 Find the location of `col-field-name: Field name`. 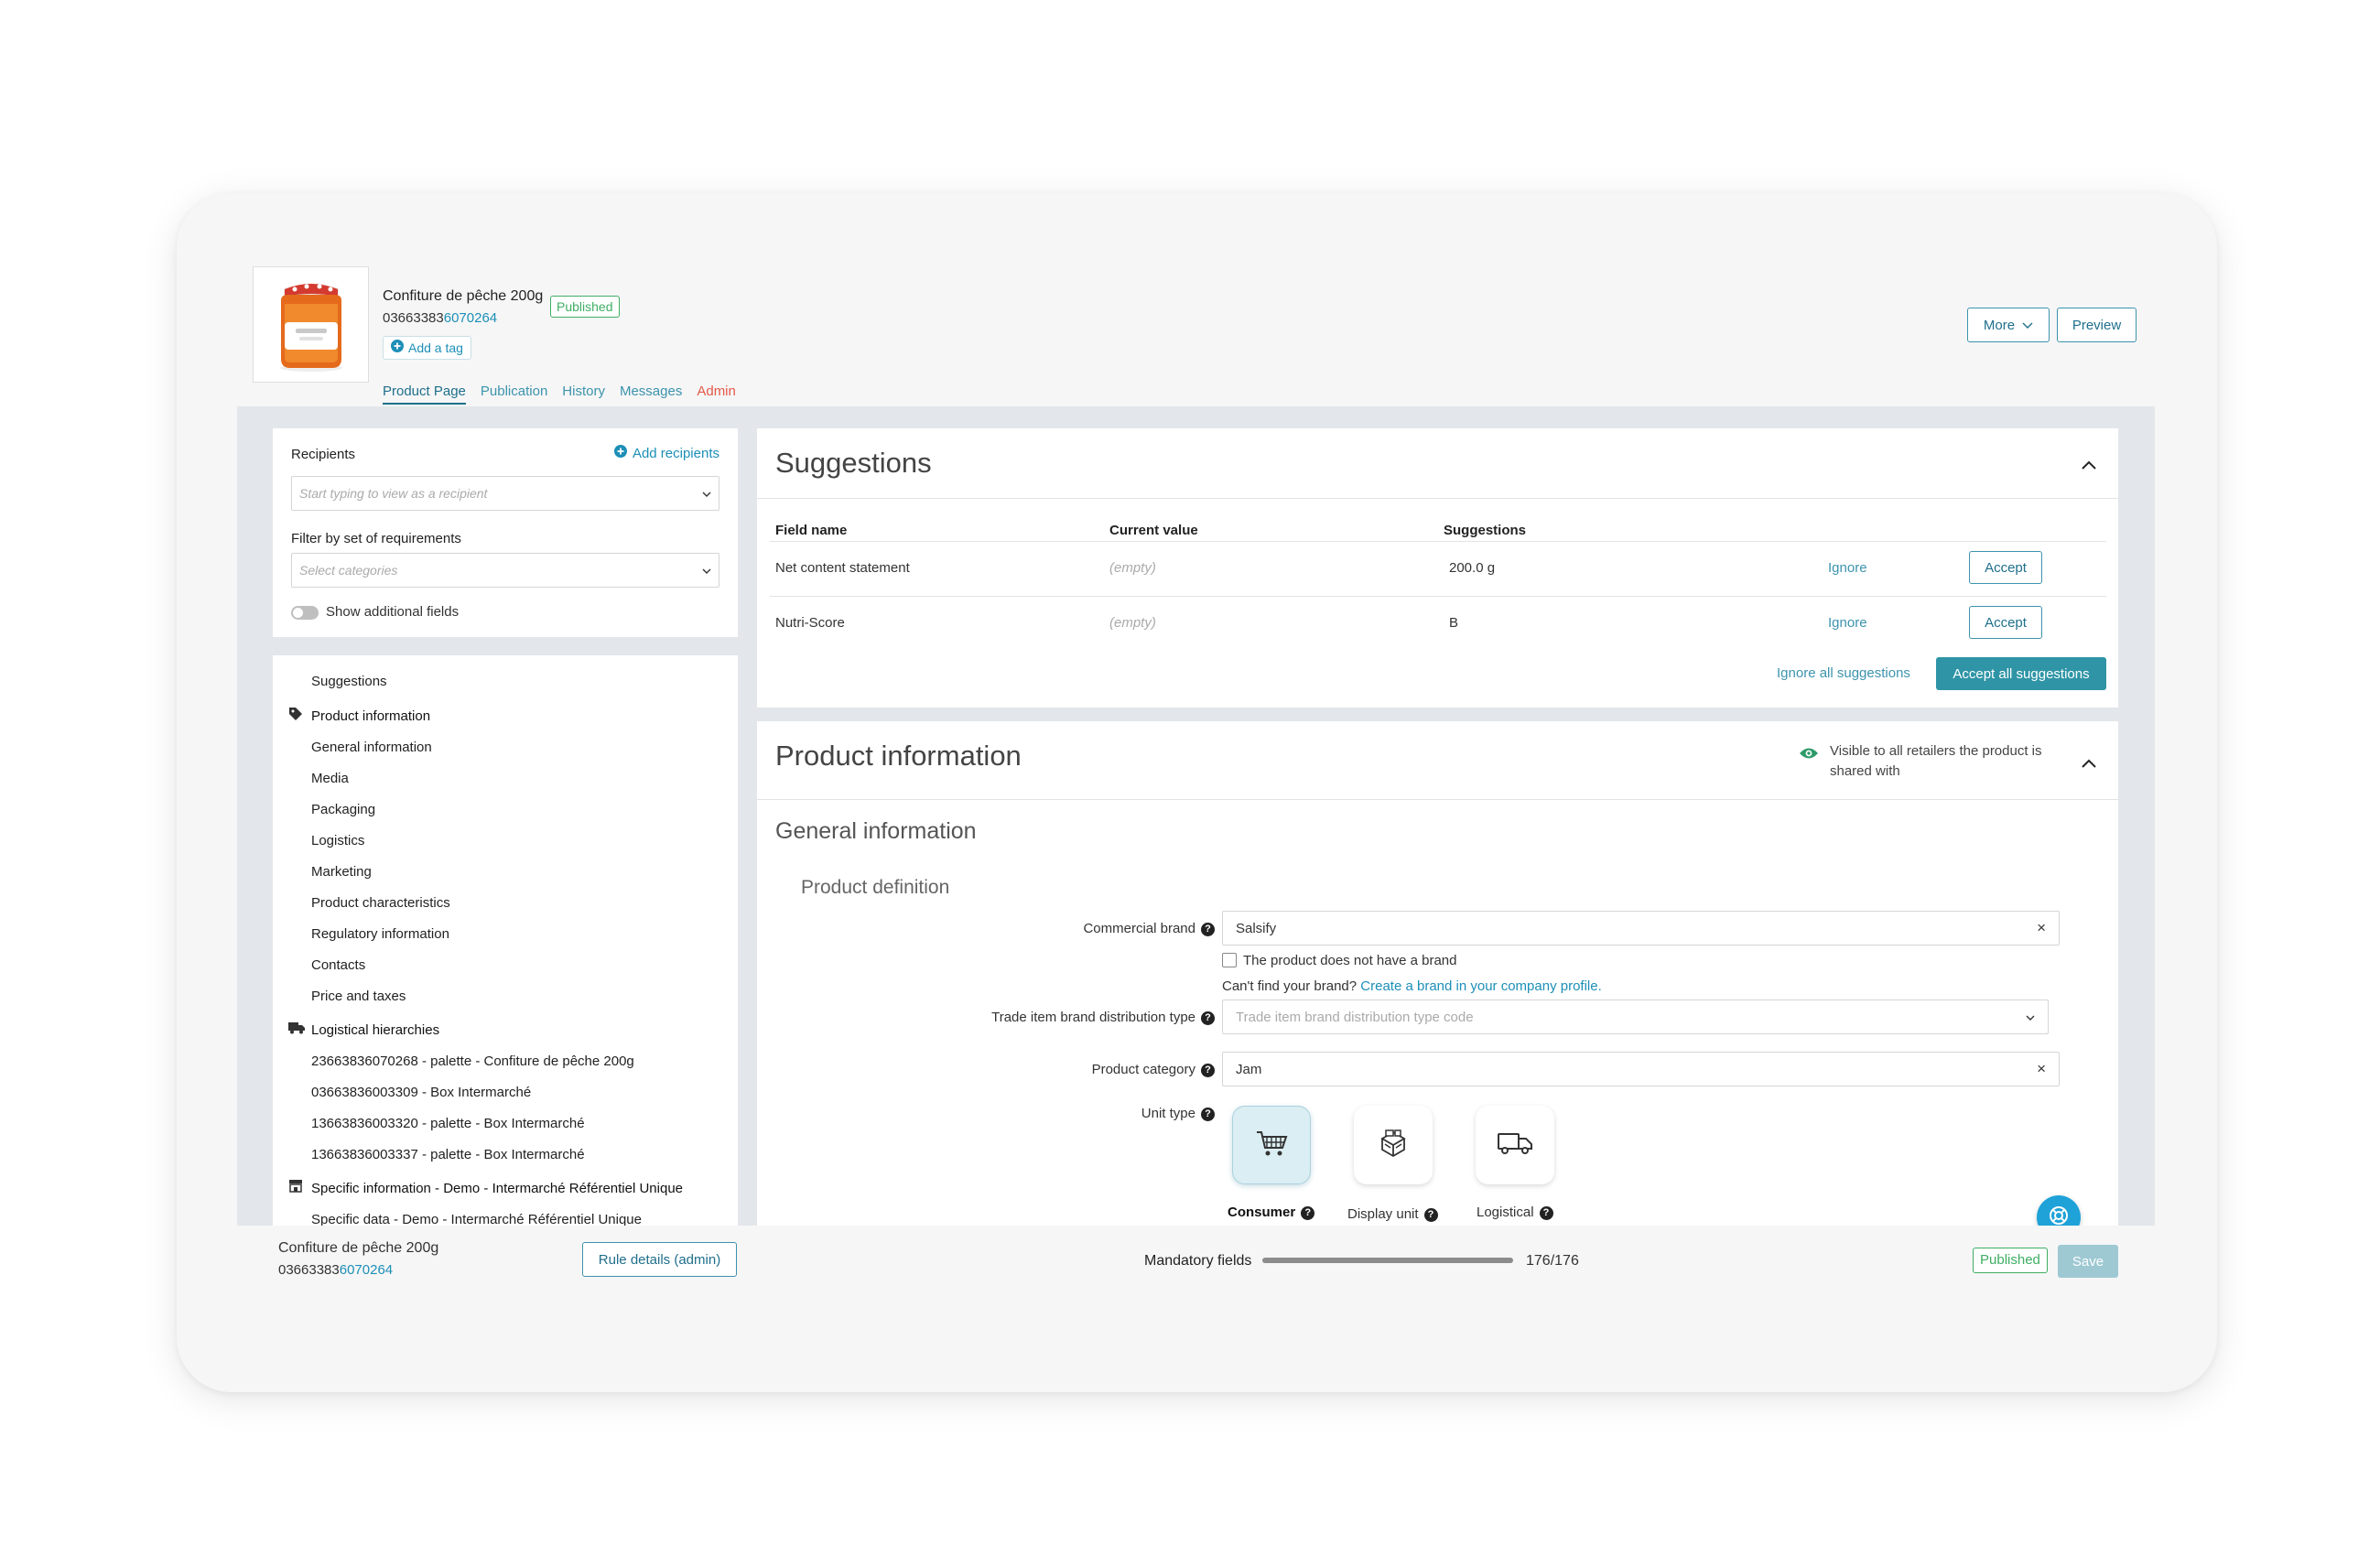

col-field-name: Field name is located at coordinates (811, 530).